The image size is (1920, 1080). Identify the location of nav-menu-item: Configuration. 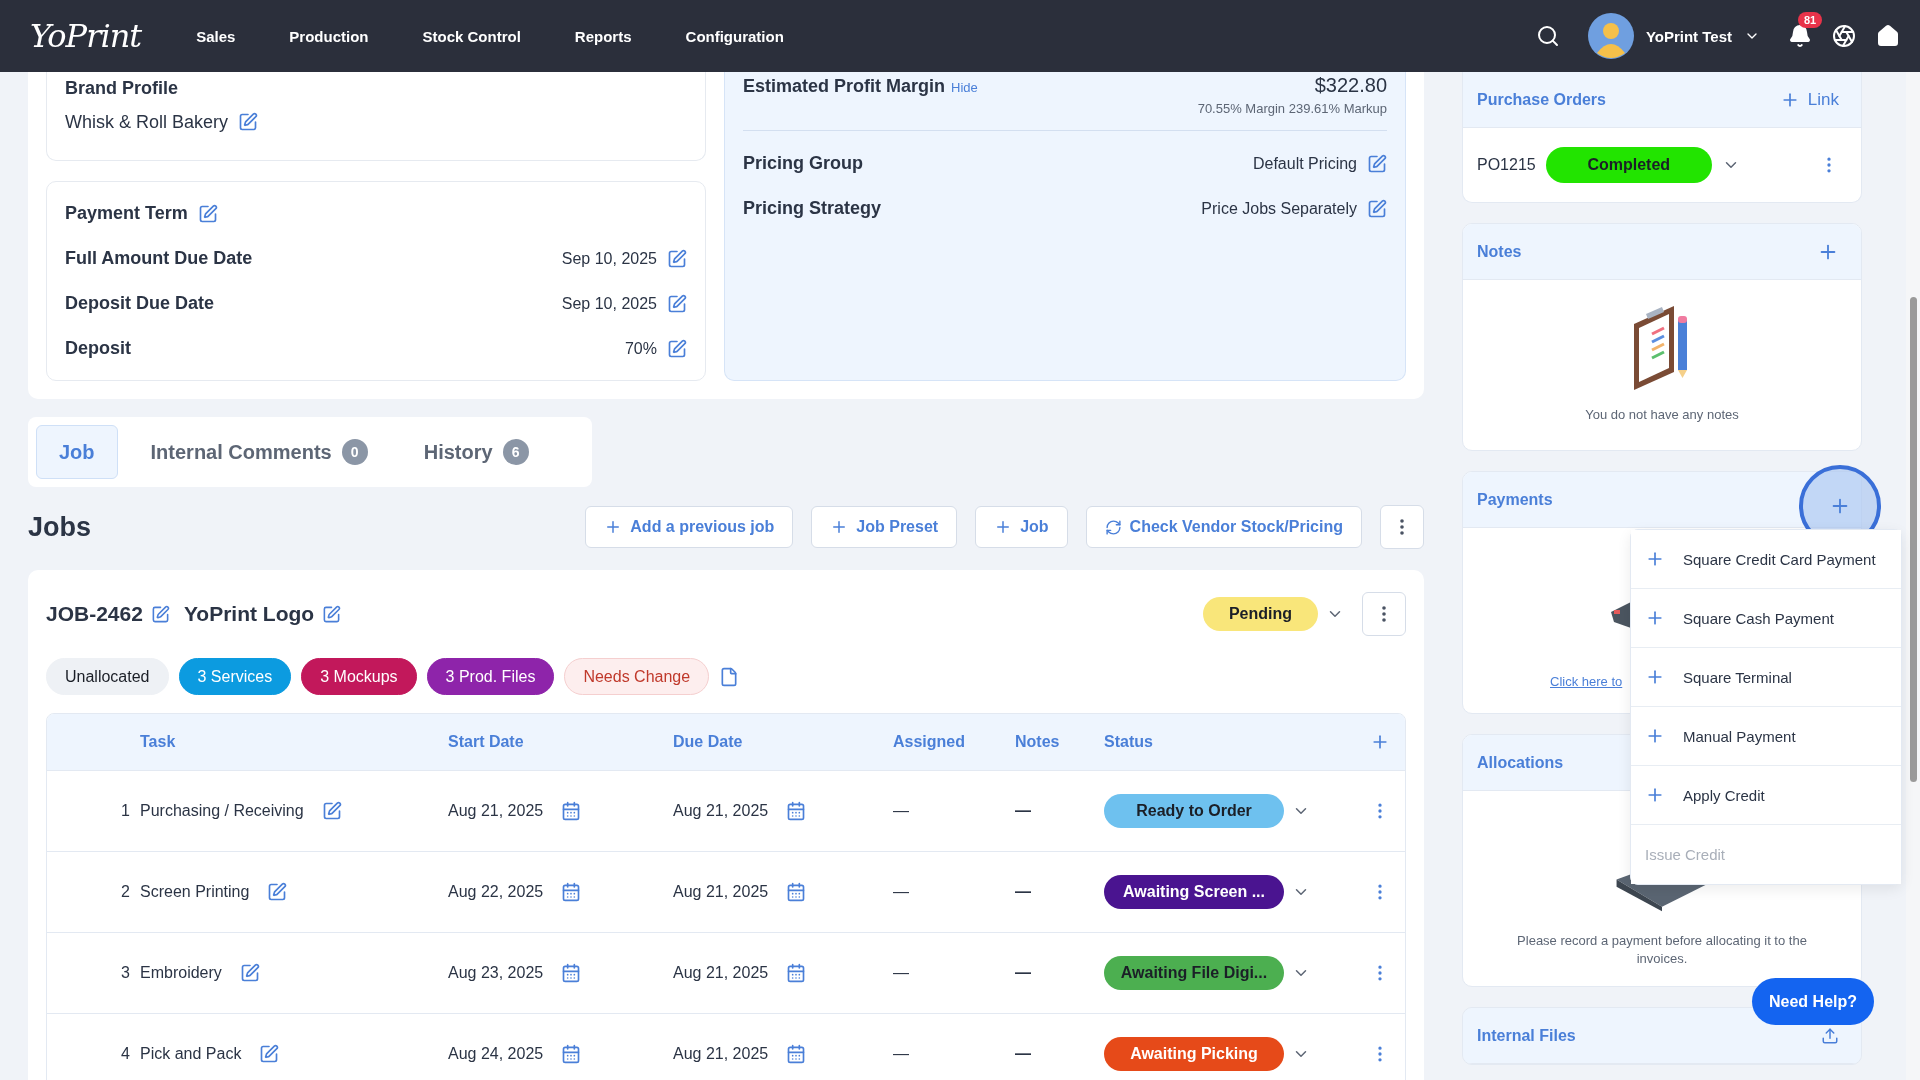
(734, 36).